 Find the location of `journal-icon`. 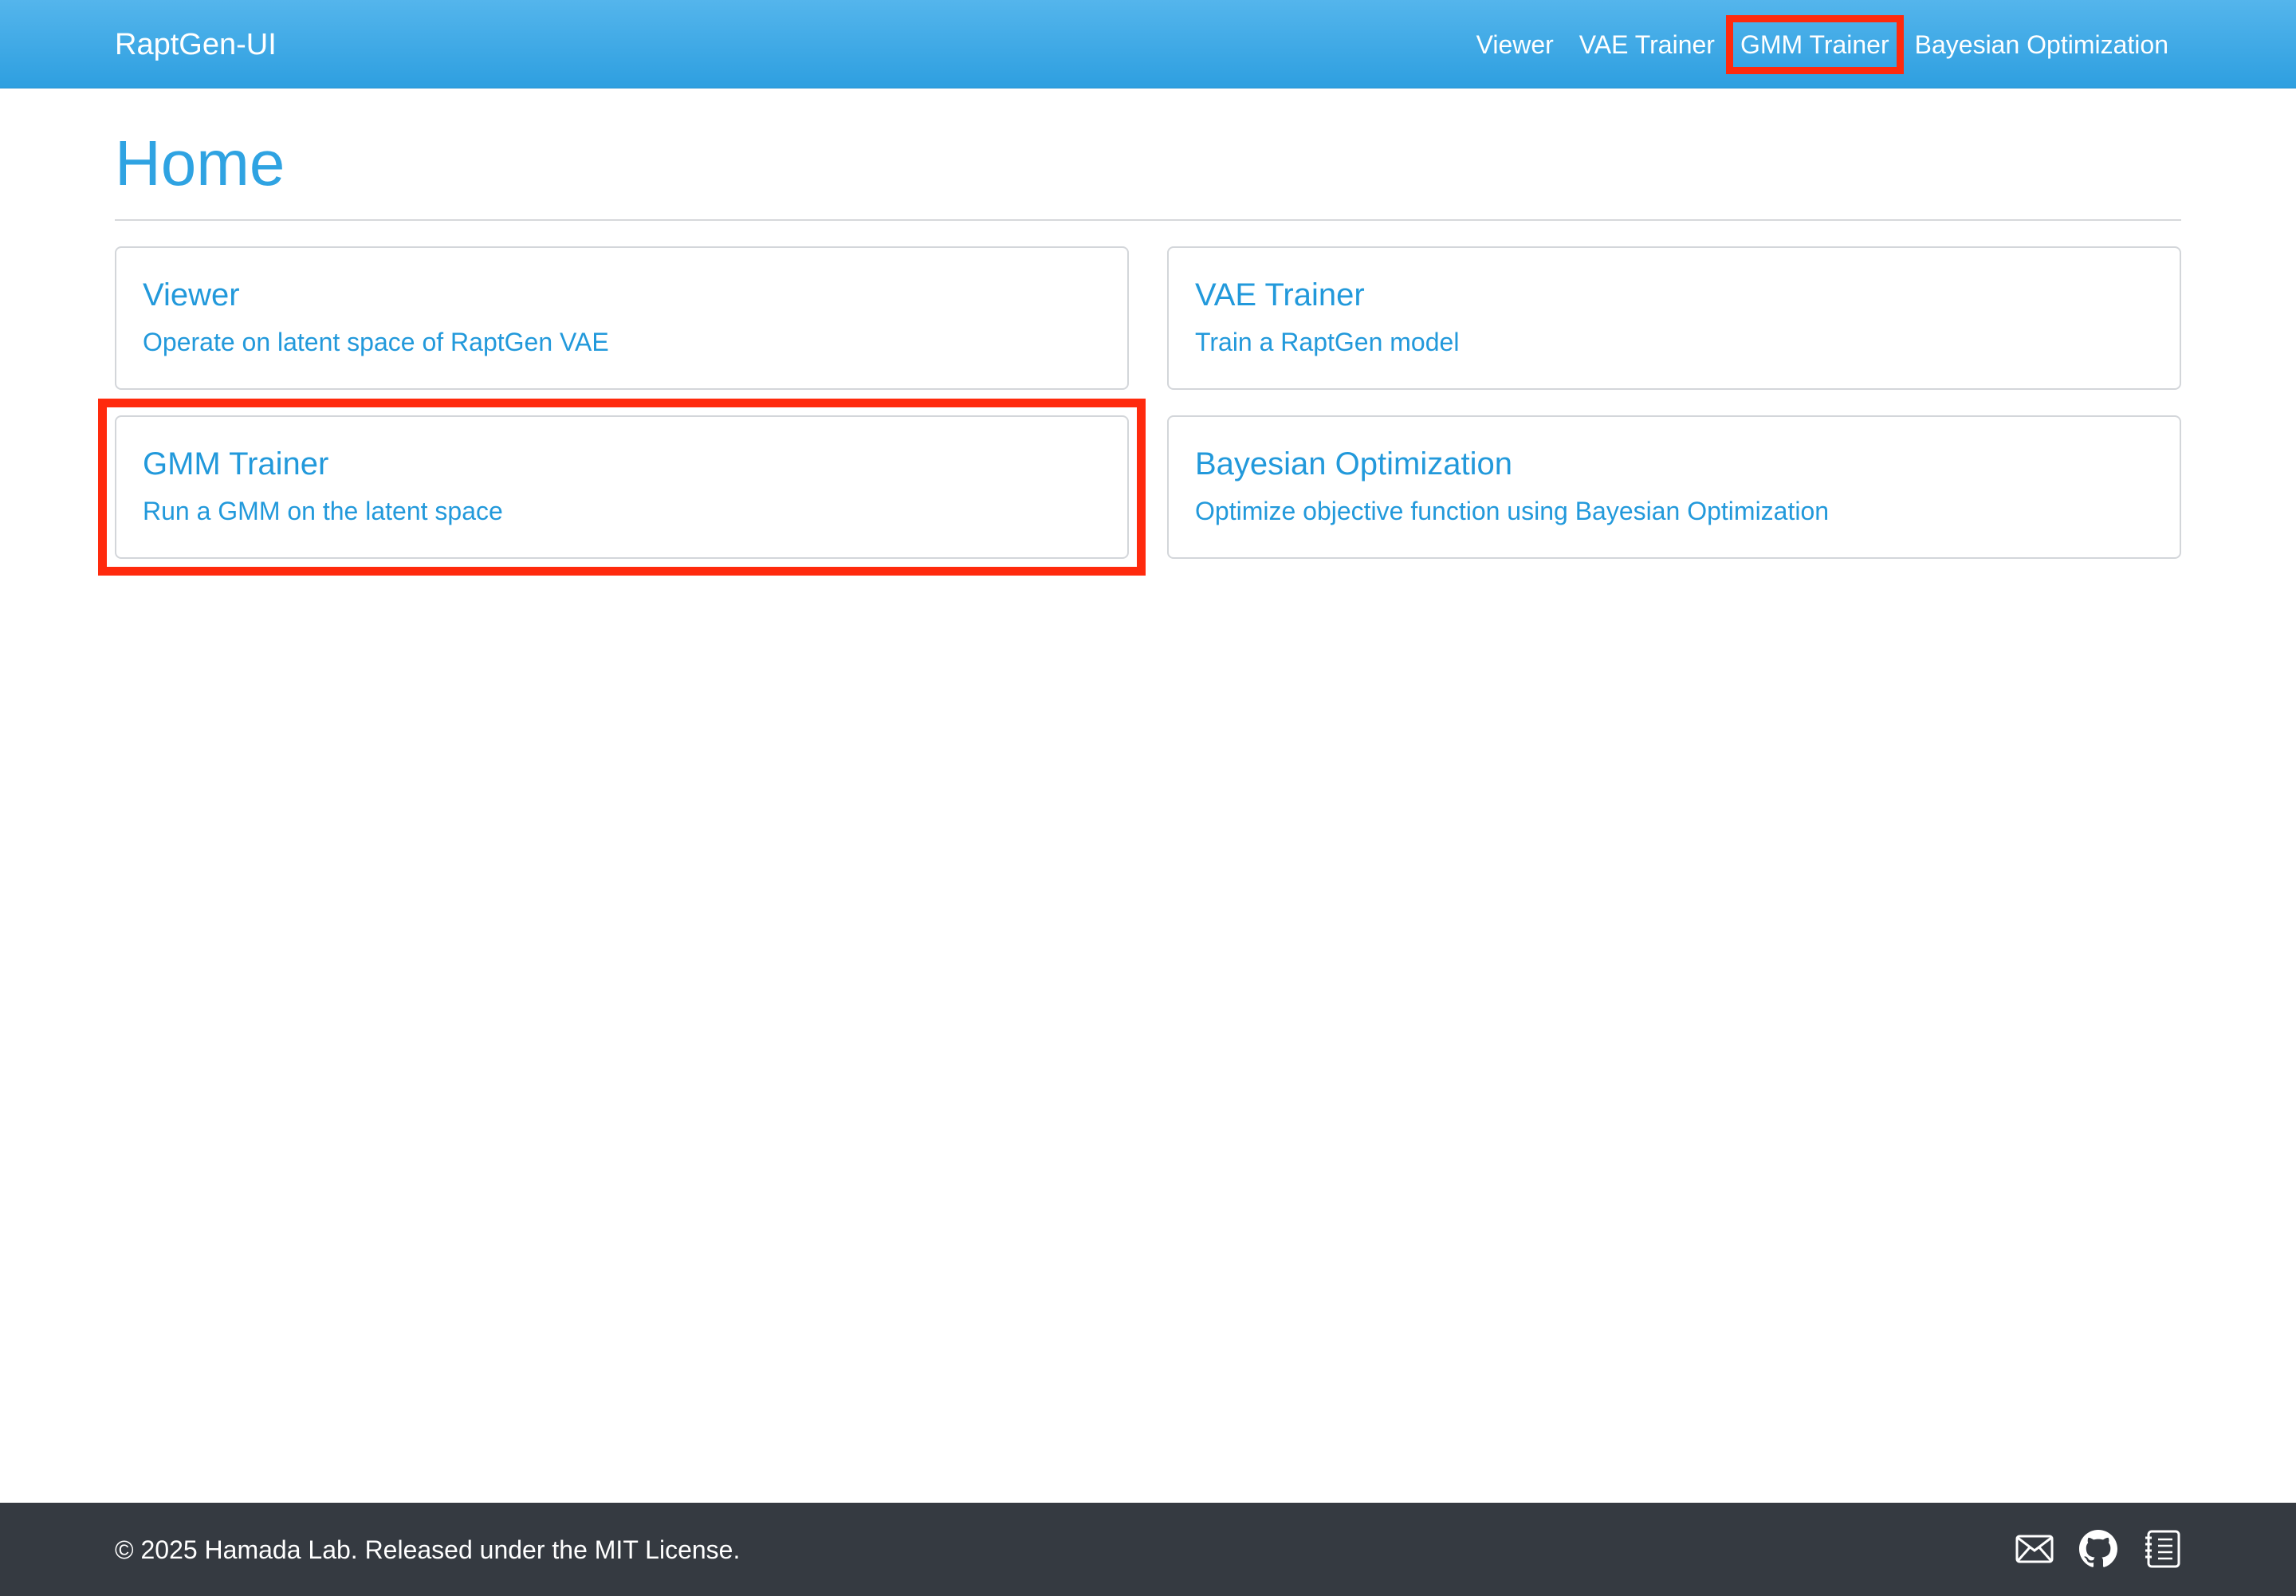

journal-icon is located at coordinates (2162, 1549).